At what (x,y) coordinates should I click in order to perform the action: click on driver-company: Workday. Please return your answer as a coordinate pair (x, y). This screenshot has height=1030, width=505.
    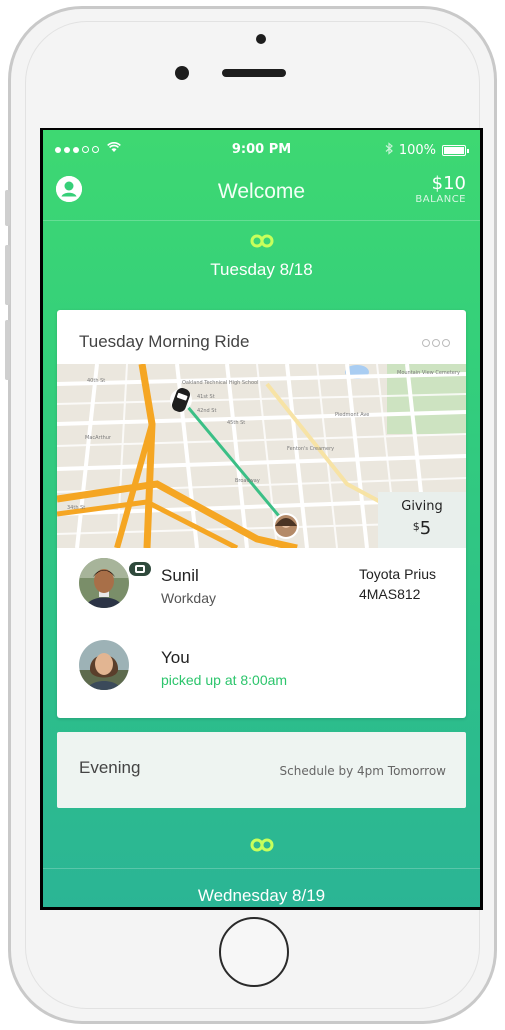
    Looking at the image, I should click on (188, 598).